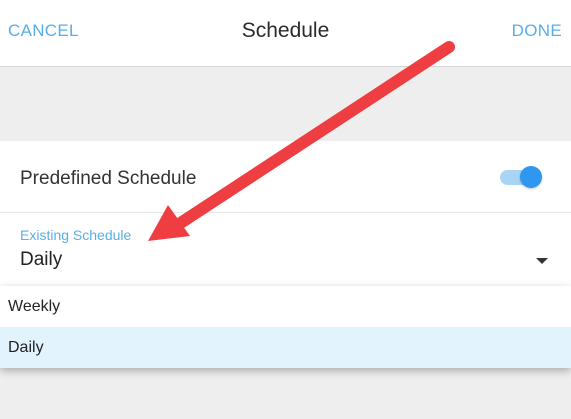 This screenshot has width=571, height=419. What do you see at coordinates (285, 347) in the screenshot?
I see `dropdown-option-daily: Daily` at bounding box center [285, 347].